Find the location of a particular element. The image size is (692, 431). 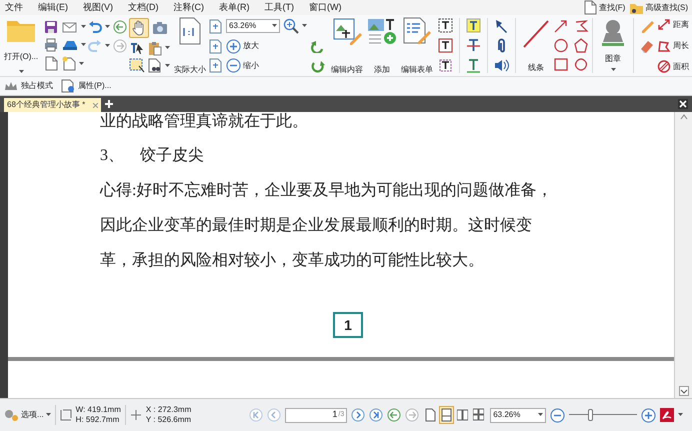

menu-item: 窗口(W) is located at coordinates (325, 7).